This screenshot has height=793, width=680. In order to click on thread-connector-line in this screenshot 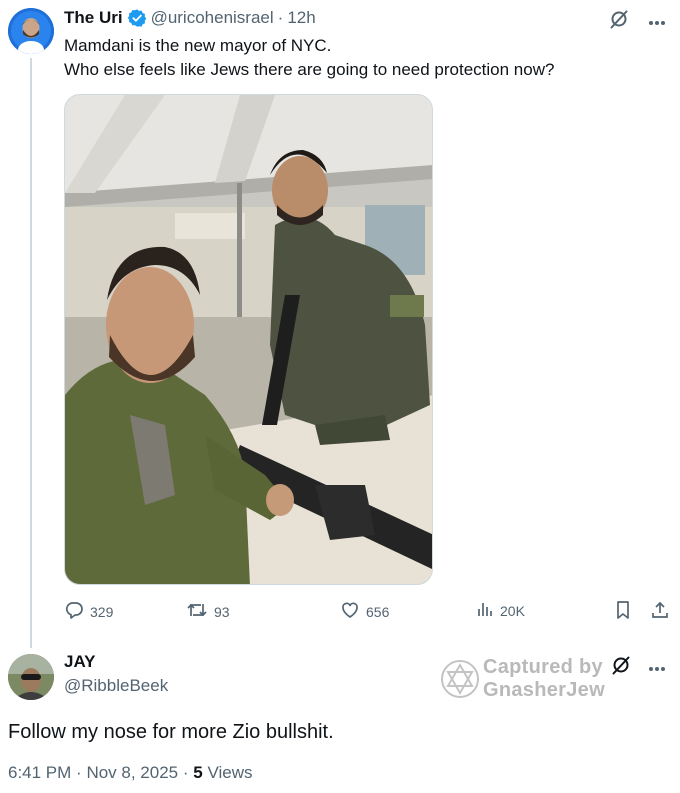, I will do `click(31, 353)`.